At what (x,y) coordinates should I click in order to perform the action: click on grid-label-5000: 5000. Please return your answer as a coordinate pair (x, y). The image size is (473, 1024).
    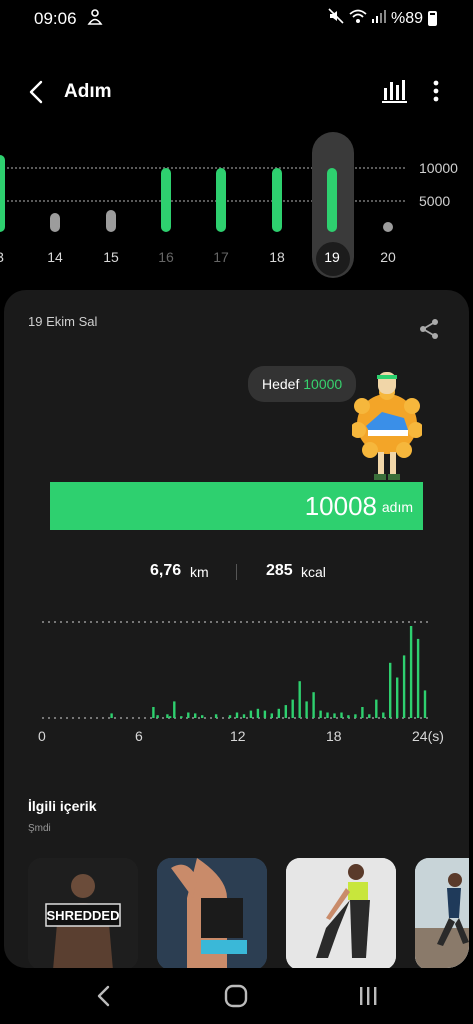
    Looking at the image, I should click on (435, 201).